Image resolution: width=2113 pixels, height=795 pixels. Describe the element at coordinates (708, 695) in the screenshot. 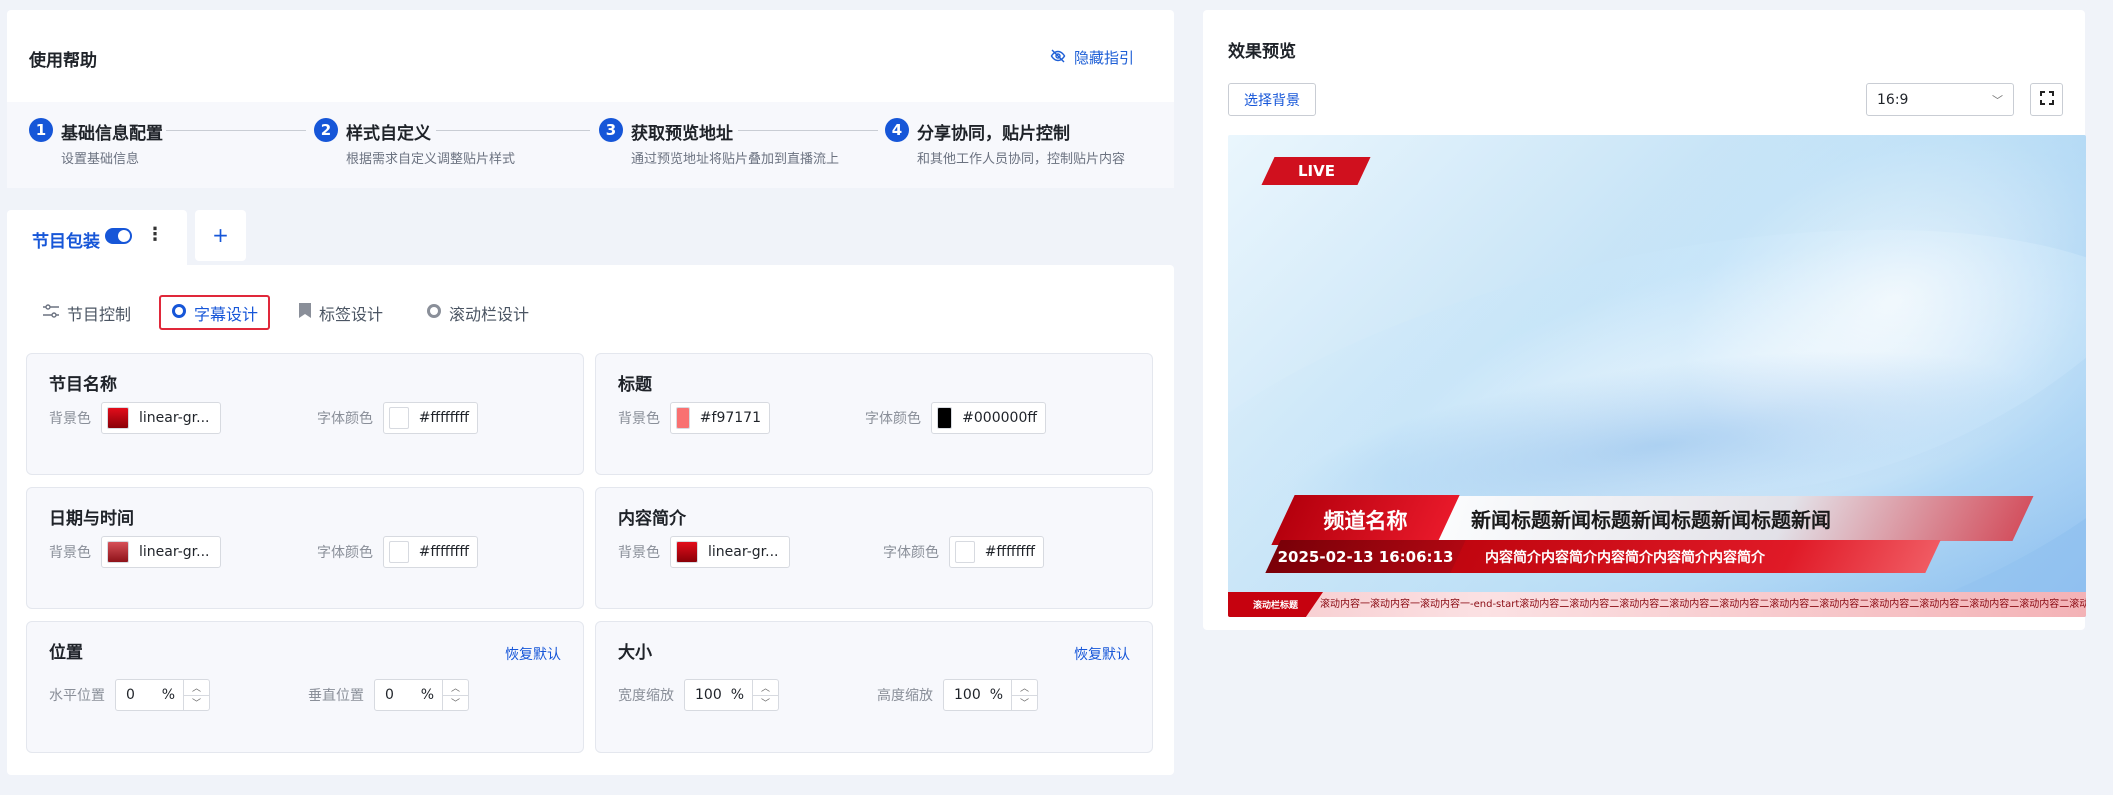

I see `number-value: 100` at that location.